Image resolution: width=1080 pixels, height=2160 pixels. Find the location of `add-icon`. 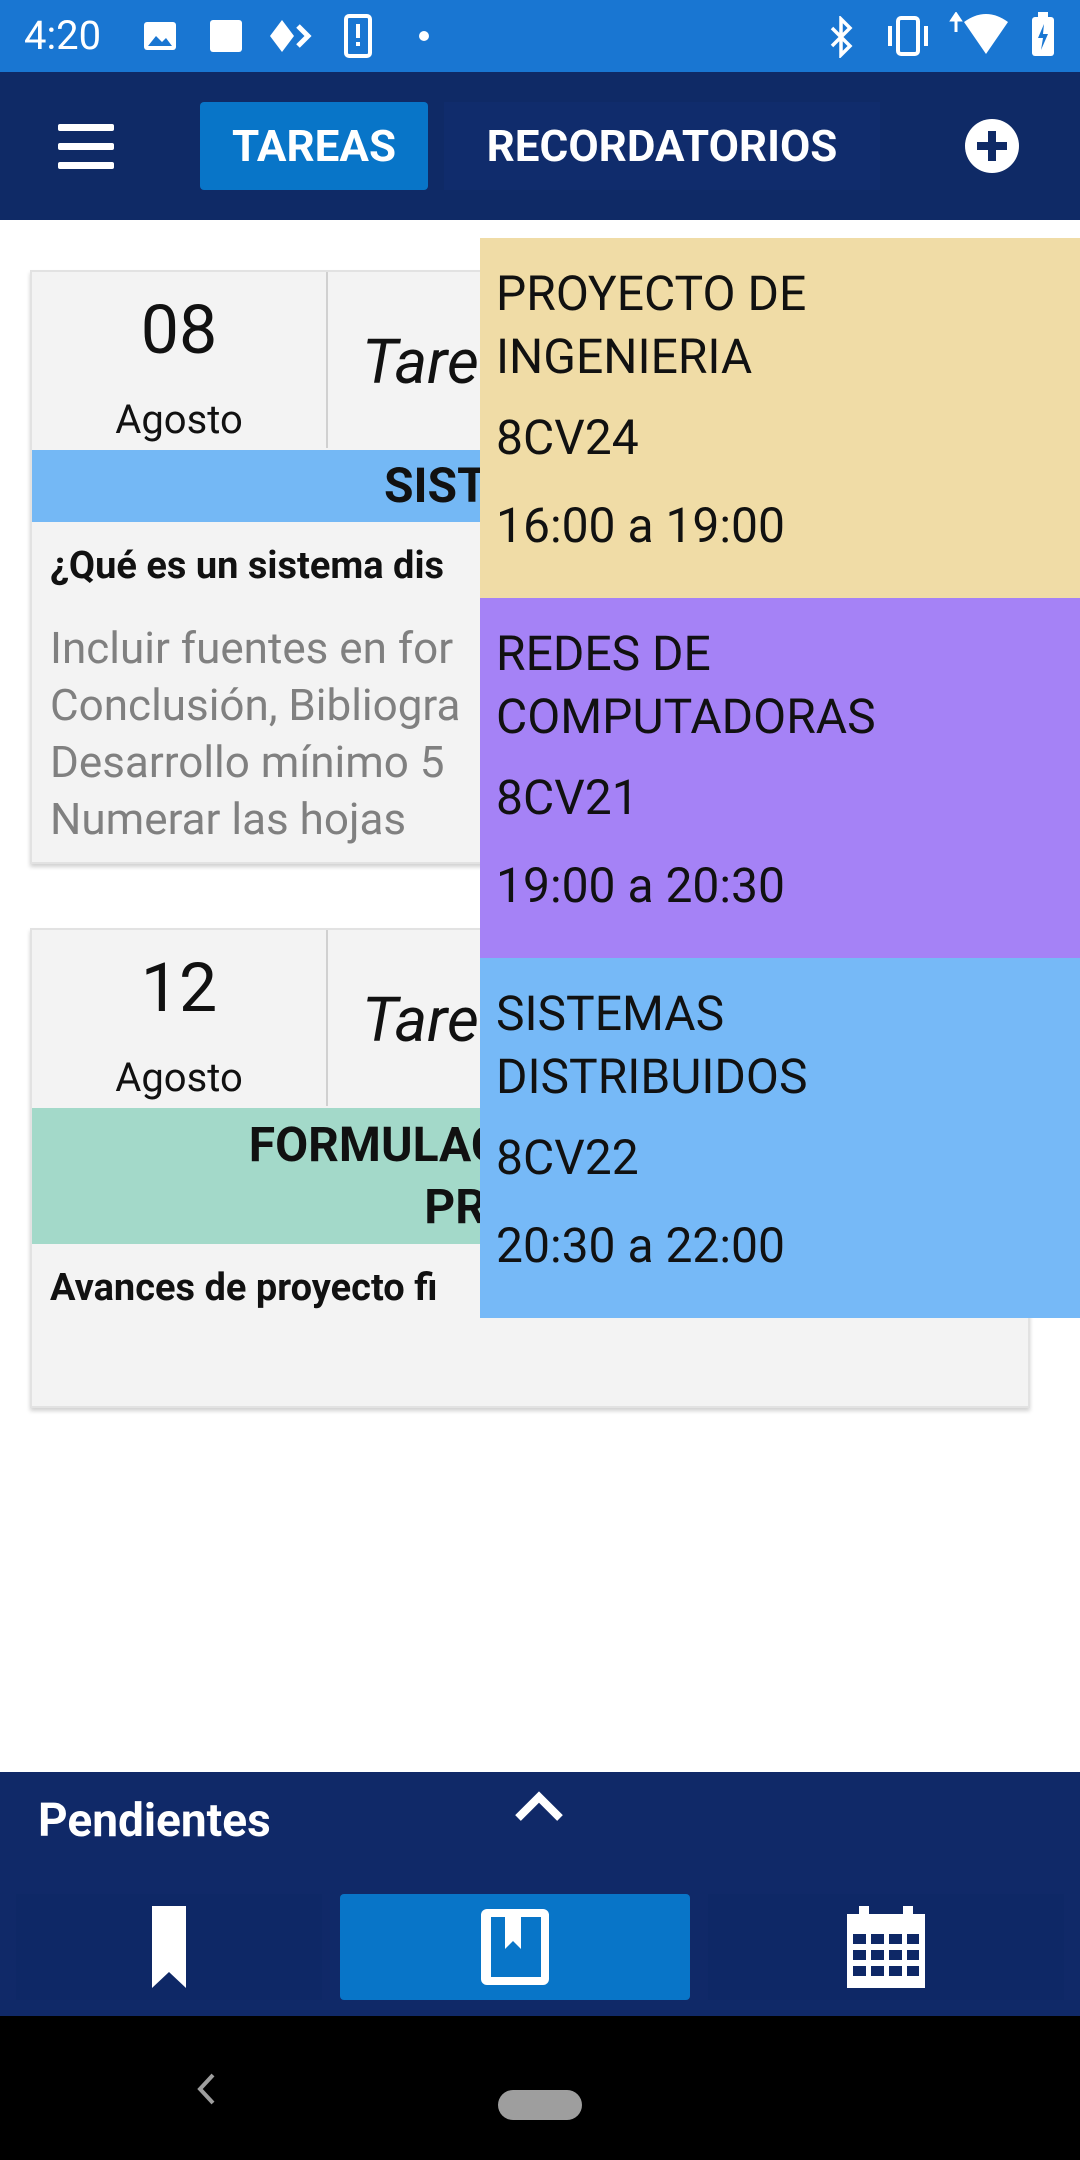

add-icon is located at coordinates (992, 146).